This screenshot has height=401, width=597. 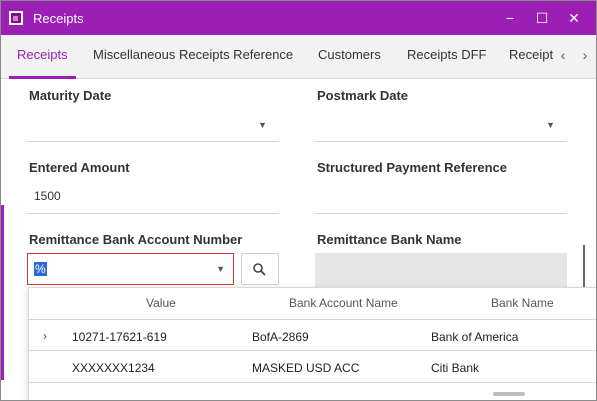 What do you see at coordinates (446, 57) in the screenshot?
I see `tab-receipts-dff: Receipts DFF` at bounding box center [446, 57].